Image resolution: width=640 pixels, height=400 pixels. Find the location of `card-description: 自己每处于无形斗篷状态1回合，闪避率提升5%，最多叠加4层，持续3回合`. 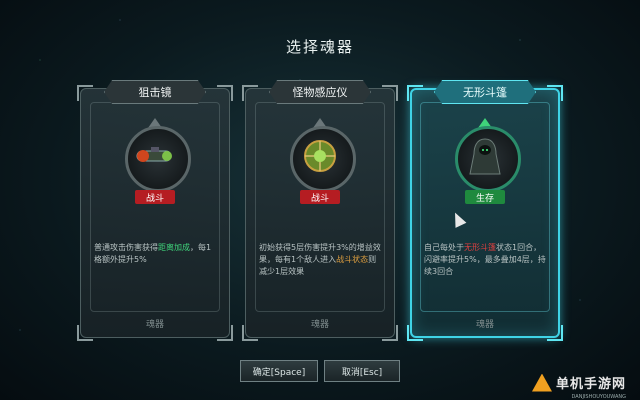

card-description: 自己每处于无形斗篷状态1回合，闪避率提升5%，最多叠加4层，持续3回合 is located at coordinates (485, 259).